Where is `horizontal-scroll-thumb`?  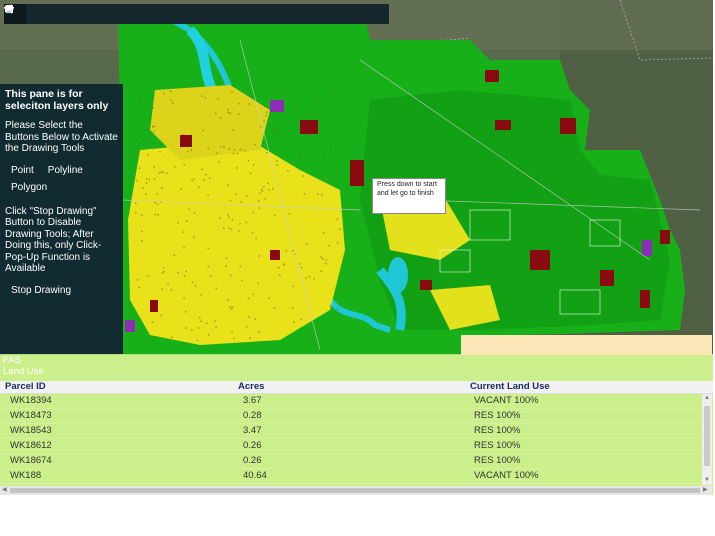 horizontal-scroll-thumb is located at coordinates (355, 490).